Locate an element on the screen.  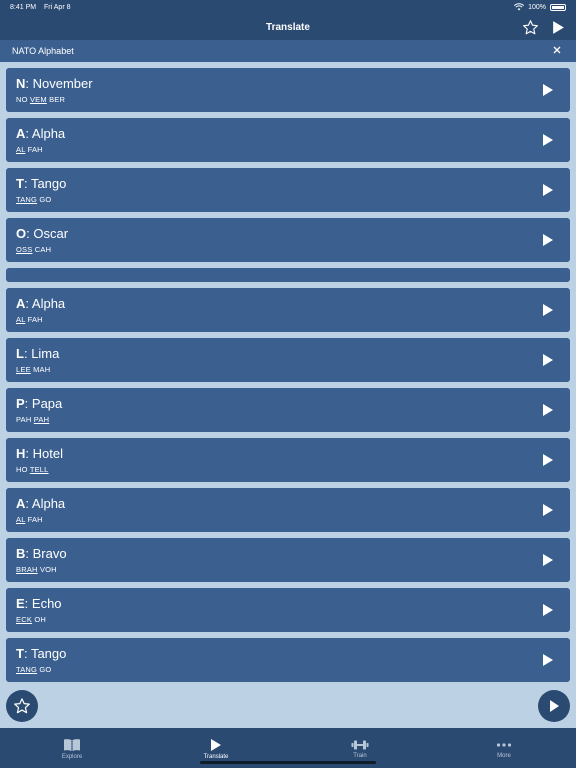
word-card: O: Oscar OSS CAH is located at coordinates (288, 240).